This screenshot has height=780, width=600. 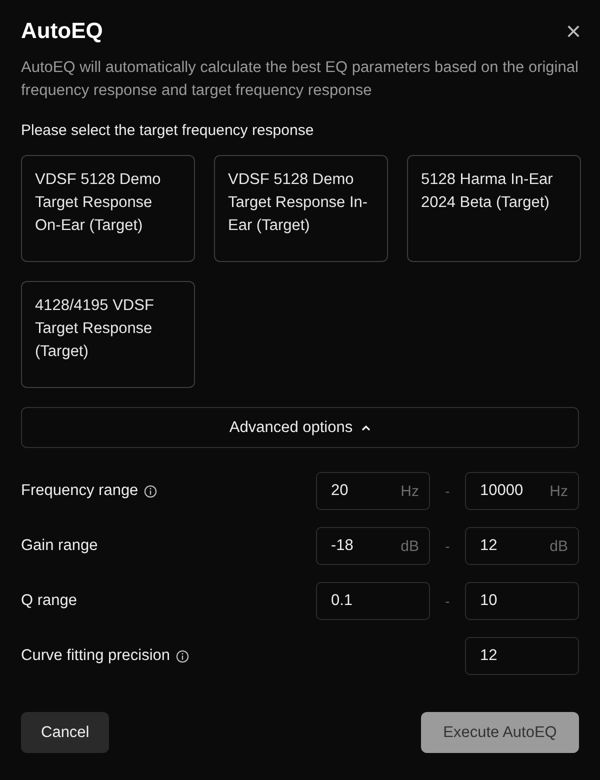 I want to click on target-option-card: VDSF 5128 Demo Target Response On-Ear (Target), so click(x=108, y=208).